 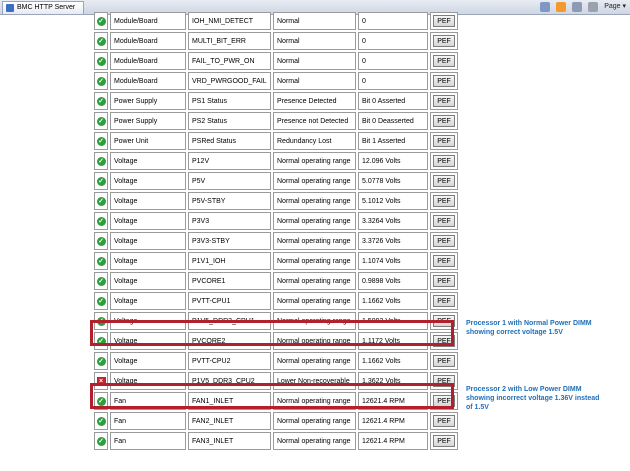 What do you see at coordinates (393, 141) in the screenshot?
I see `sensor-reading: Bit 1 Asserted` at bounding box center [393, 141].